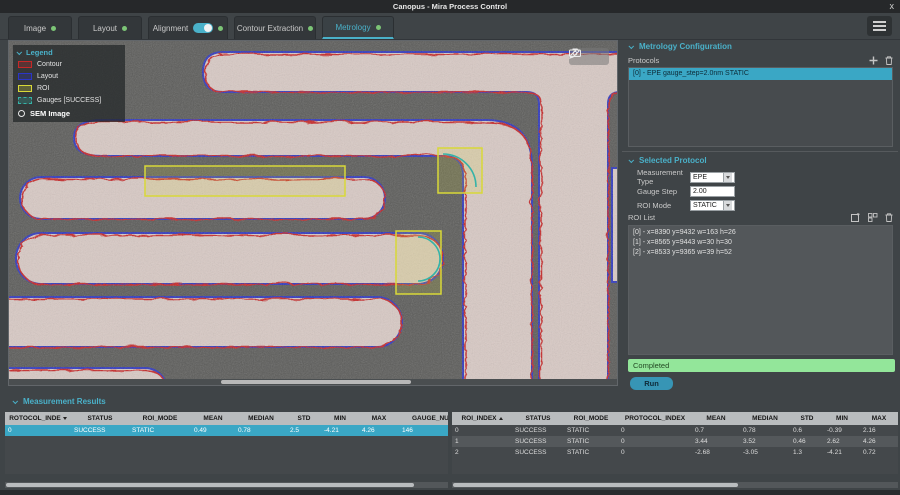 The width and height of the screenshot is (900, 495). What do you see at coordinates (69, 88) in the screenshot?
I see `legend-item-roi: ROI` at bounding box center [69, 88].